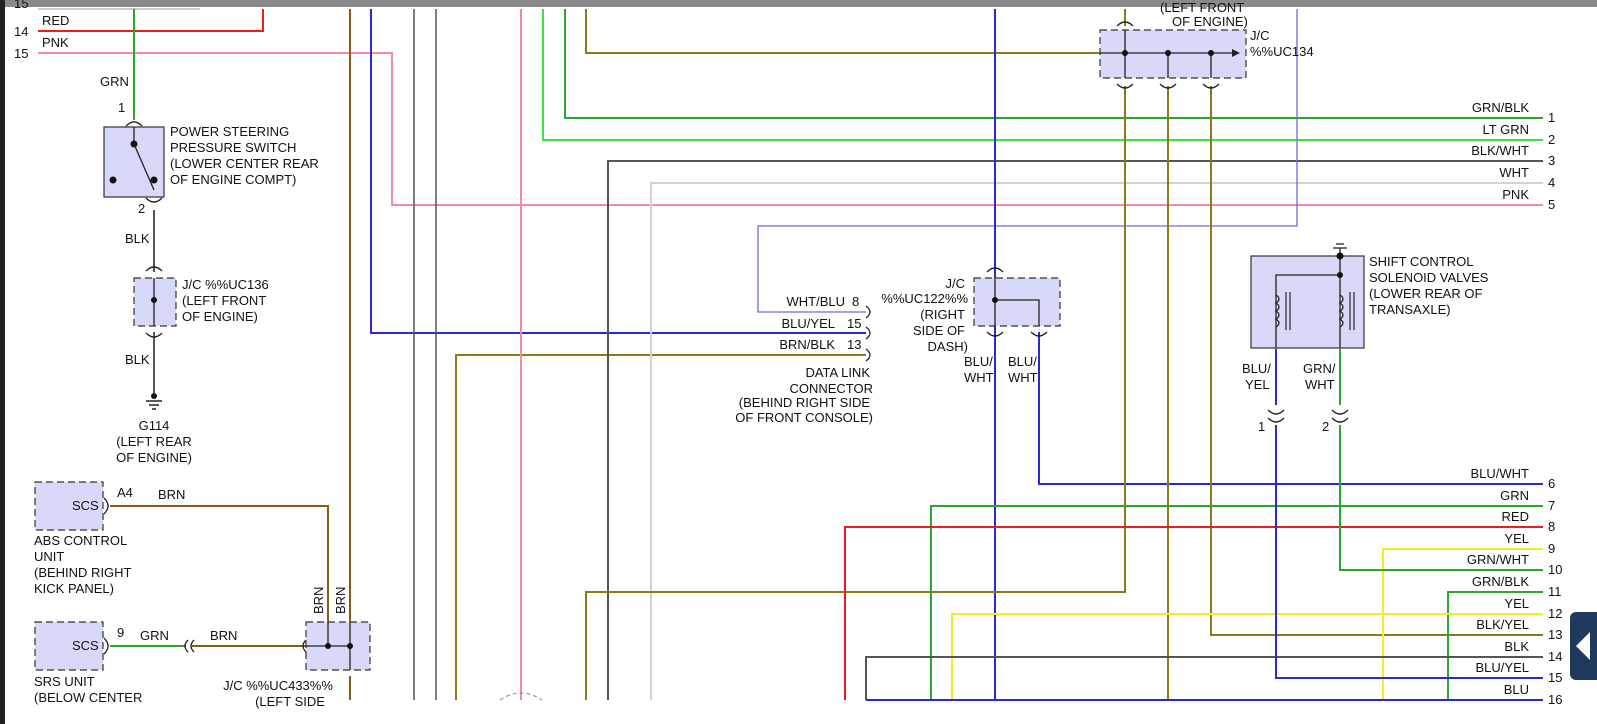 The height and width of the screenshot is (724, 1597). What do you see at coordinates (1410, 309) in the screenshot?
I see `solenoid-name-4: TRANSAXLE)` at bounding box center [1410, 309].